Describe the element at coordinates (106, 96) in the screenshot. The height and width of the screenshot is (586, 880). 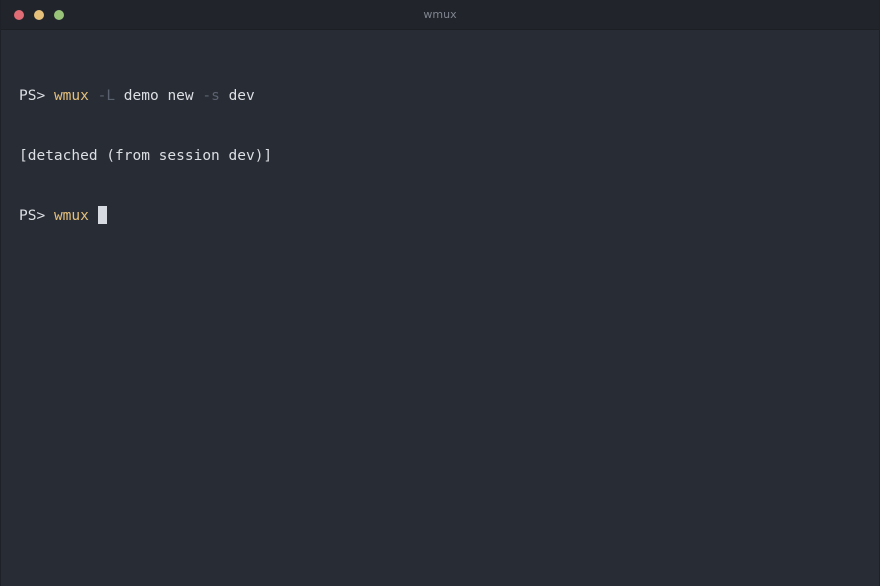
I see `command-flag: -L` at that location.